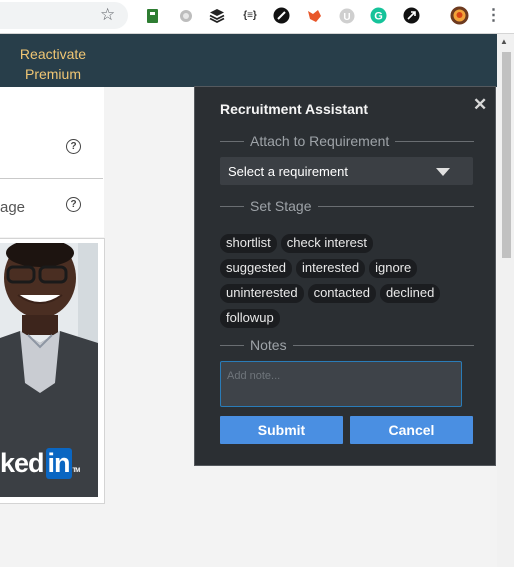 Image resolution: width=514 pixels, height=567 pixels. Describe the element at coordinates (341, 384) in the screenshot. I see `notes-textarea` at that location.